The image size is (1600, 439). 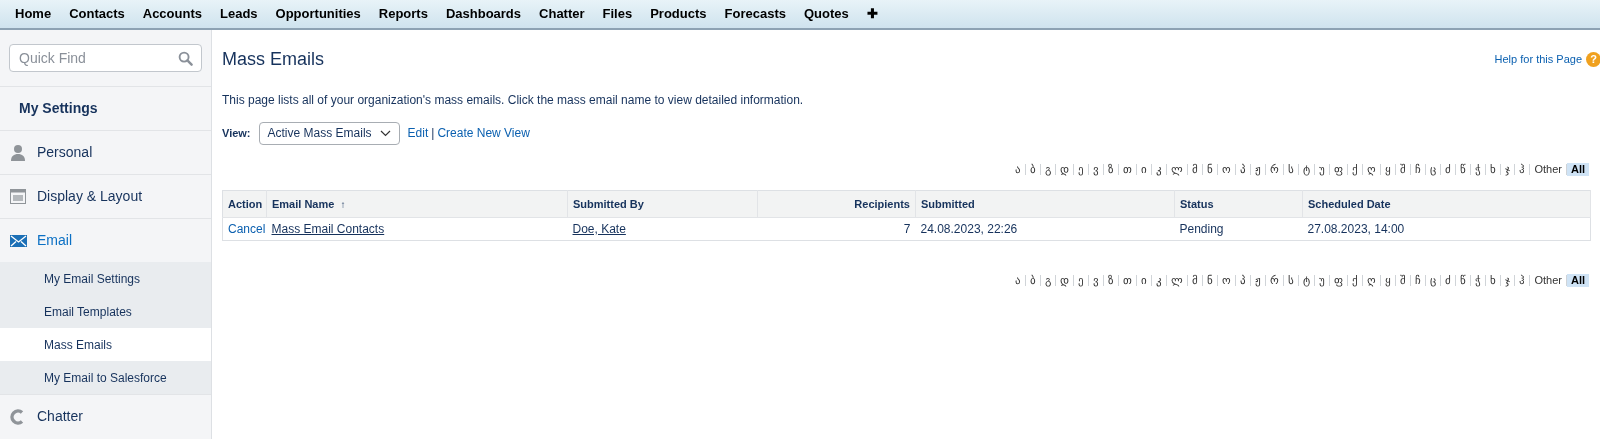 What do you see at coordinates (172, 14) in the screenshot?
I see `nav-tab: Accounts` at bounding box center [172, 14].